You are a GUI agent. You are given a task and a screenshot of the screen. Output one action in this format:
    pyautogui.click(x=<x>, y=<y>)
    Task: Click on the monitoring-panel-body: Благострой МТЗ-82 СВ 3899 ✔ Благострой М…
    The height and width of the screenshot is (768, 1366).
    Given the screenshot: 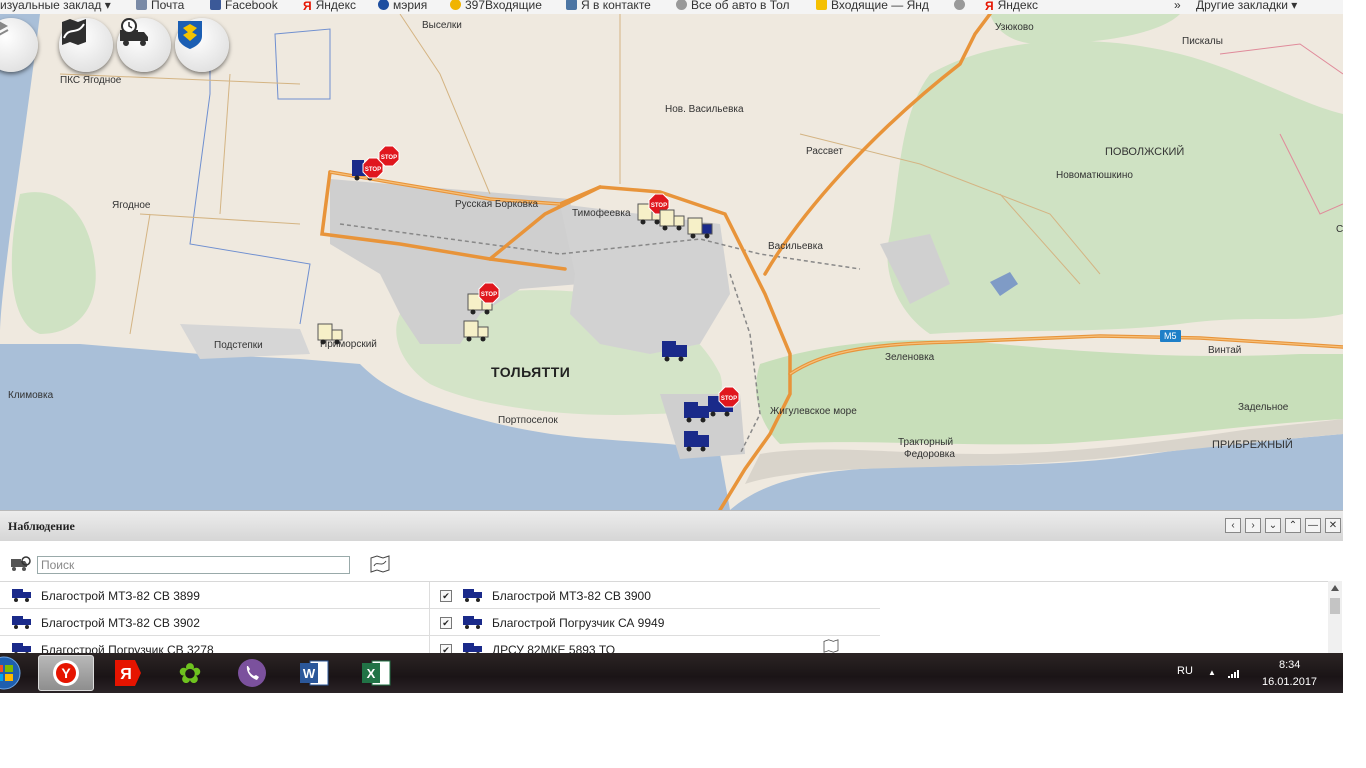 What is the action you would take?
    pyautogui.click(x=671, y=597)
    